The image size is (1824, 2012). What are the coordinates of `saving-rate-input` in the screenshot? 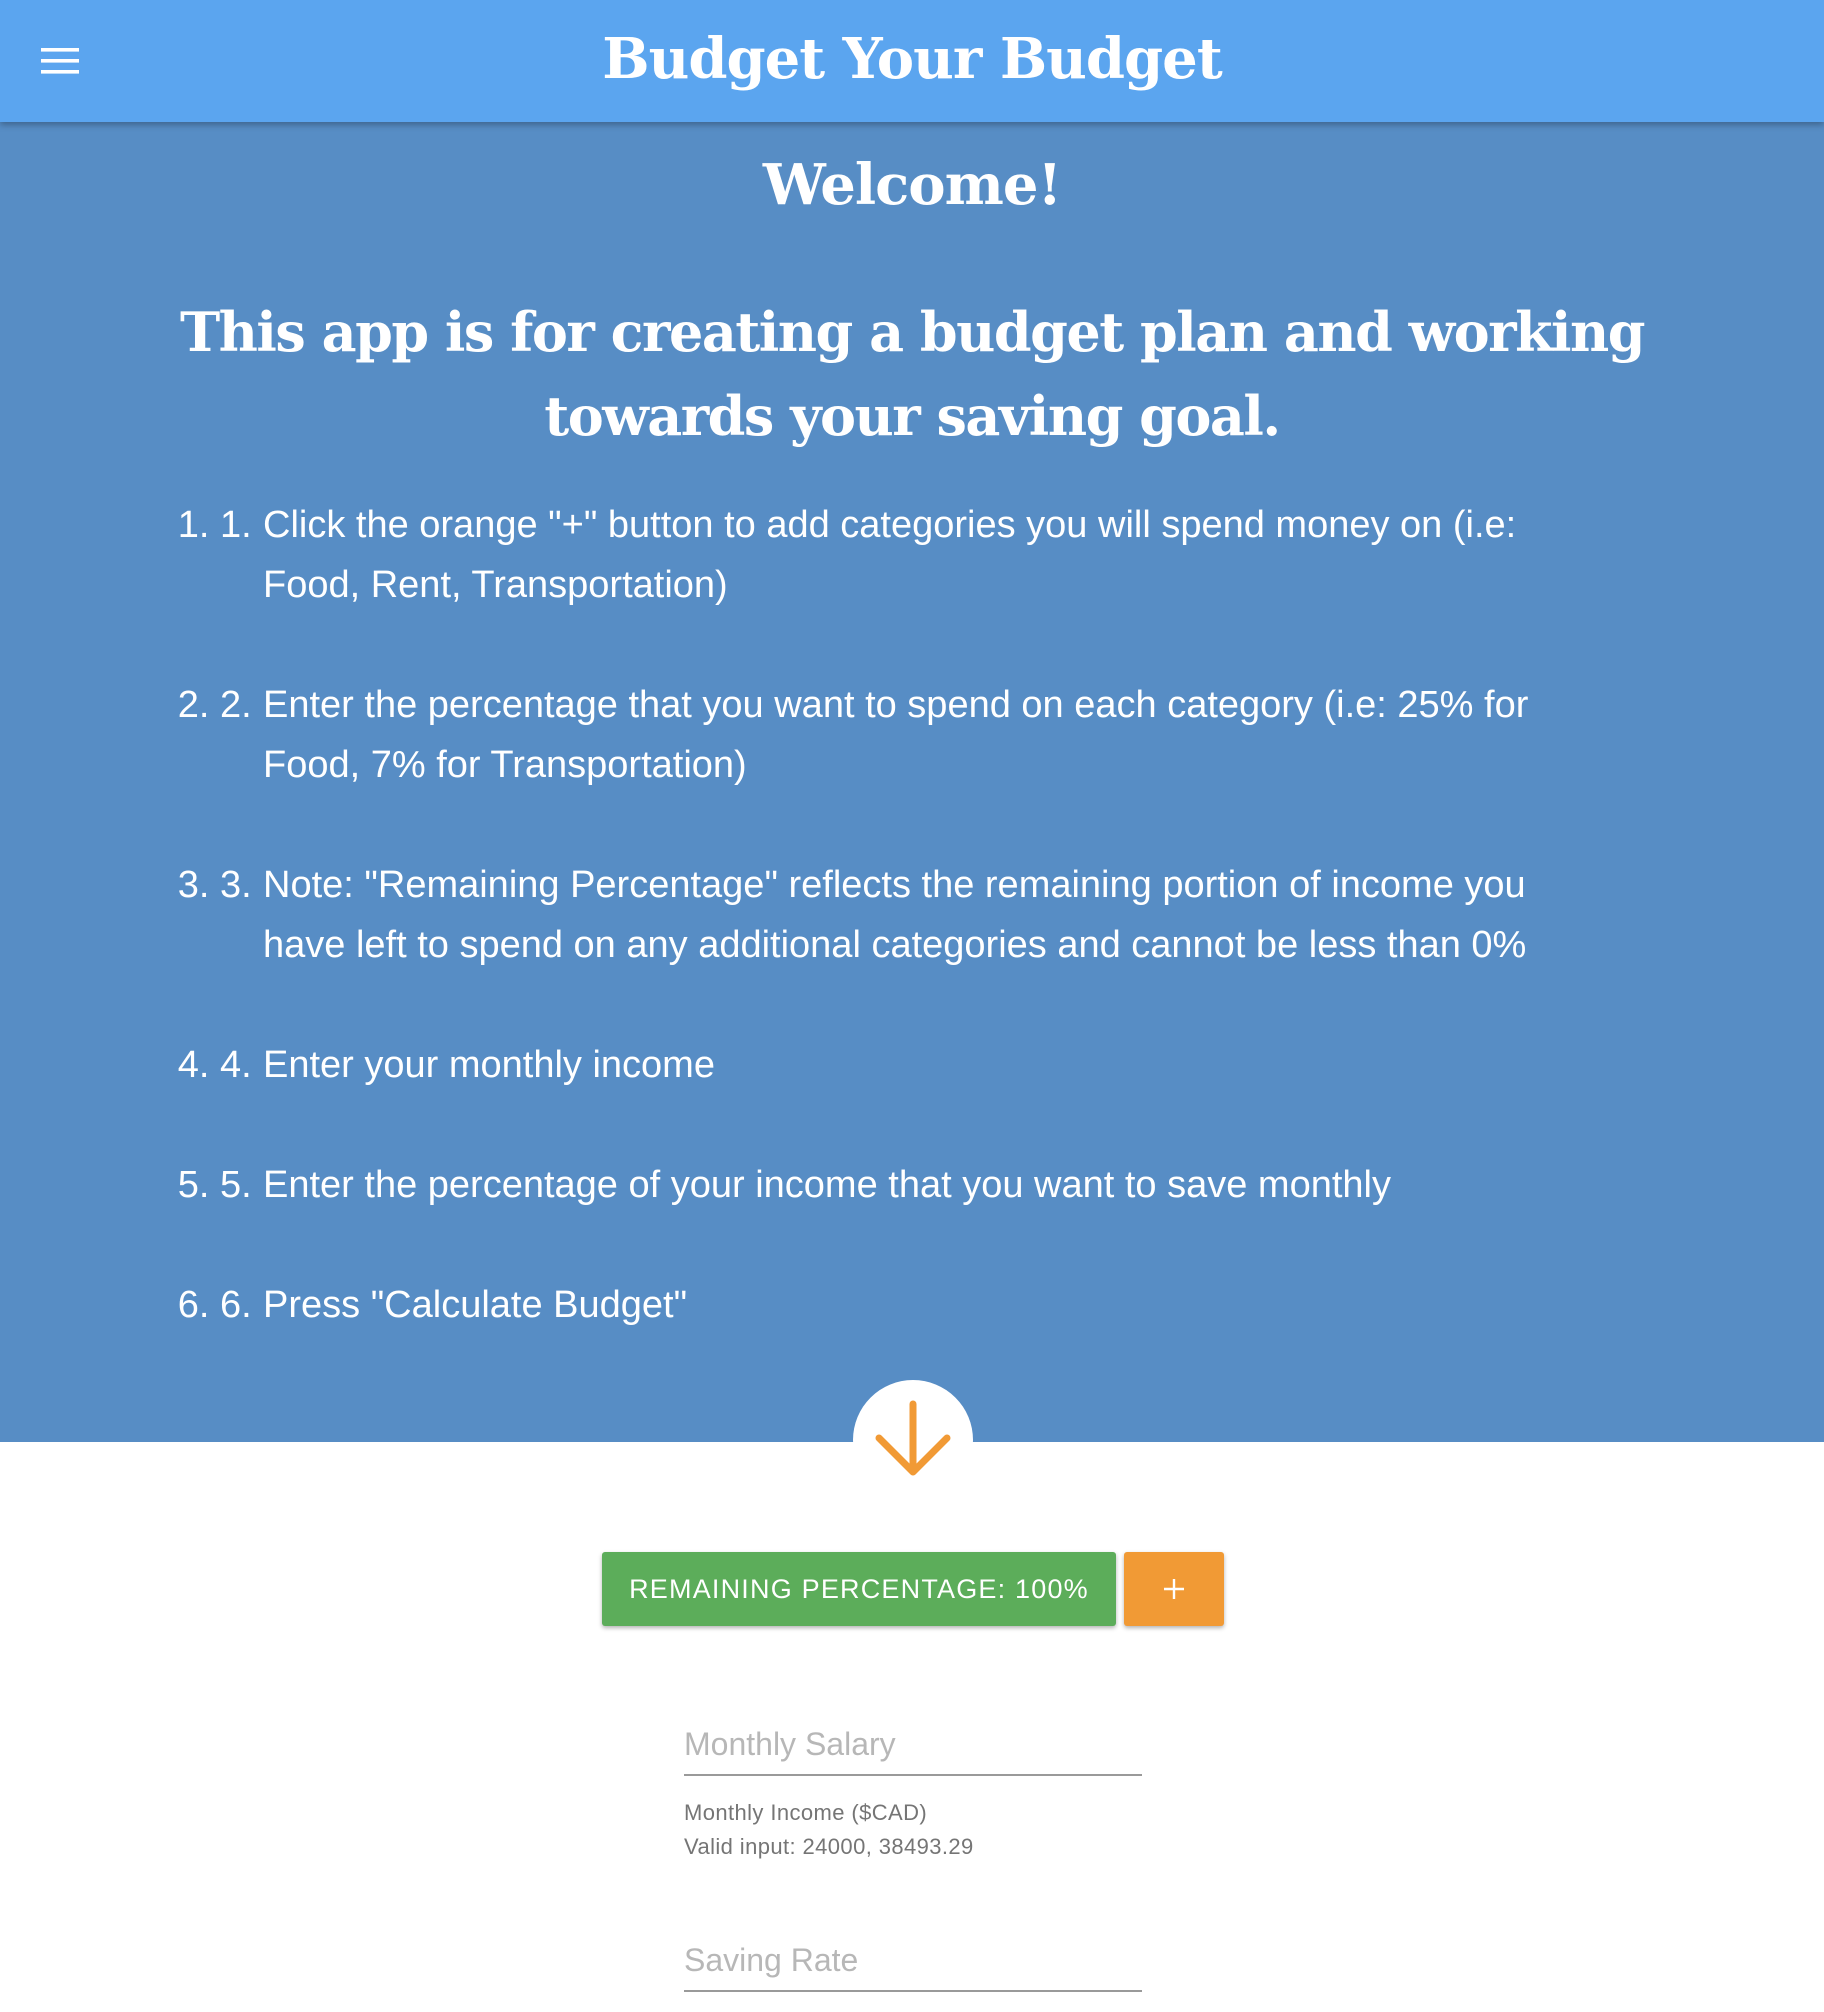 It's located at (913, 1961).